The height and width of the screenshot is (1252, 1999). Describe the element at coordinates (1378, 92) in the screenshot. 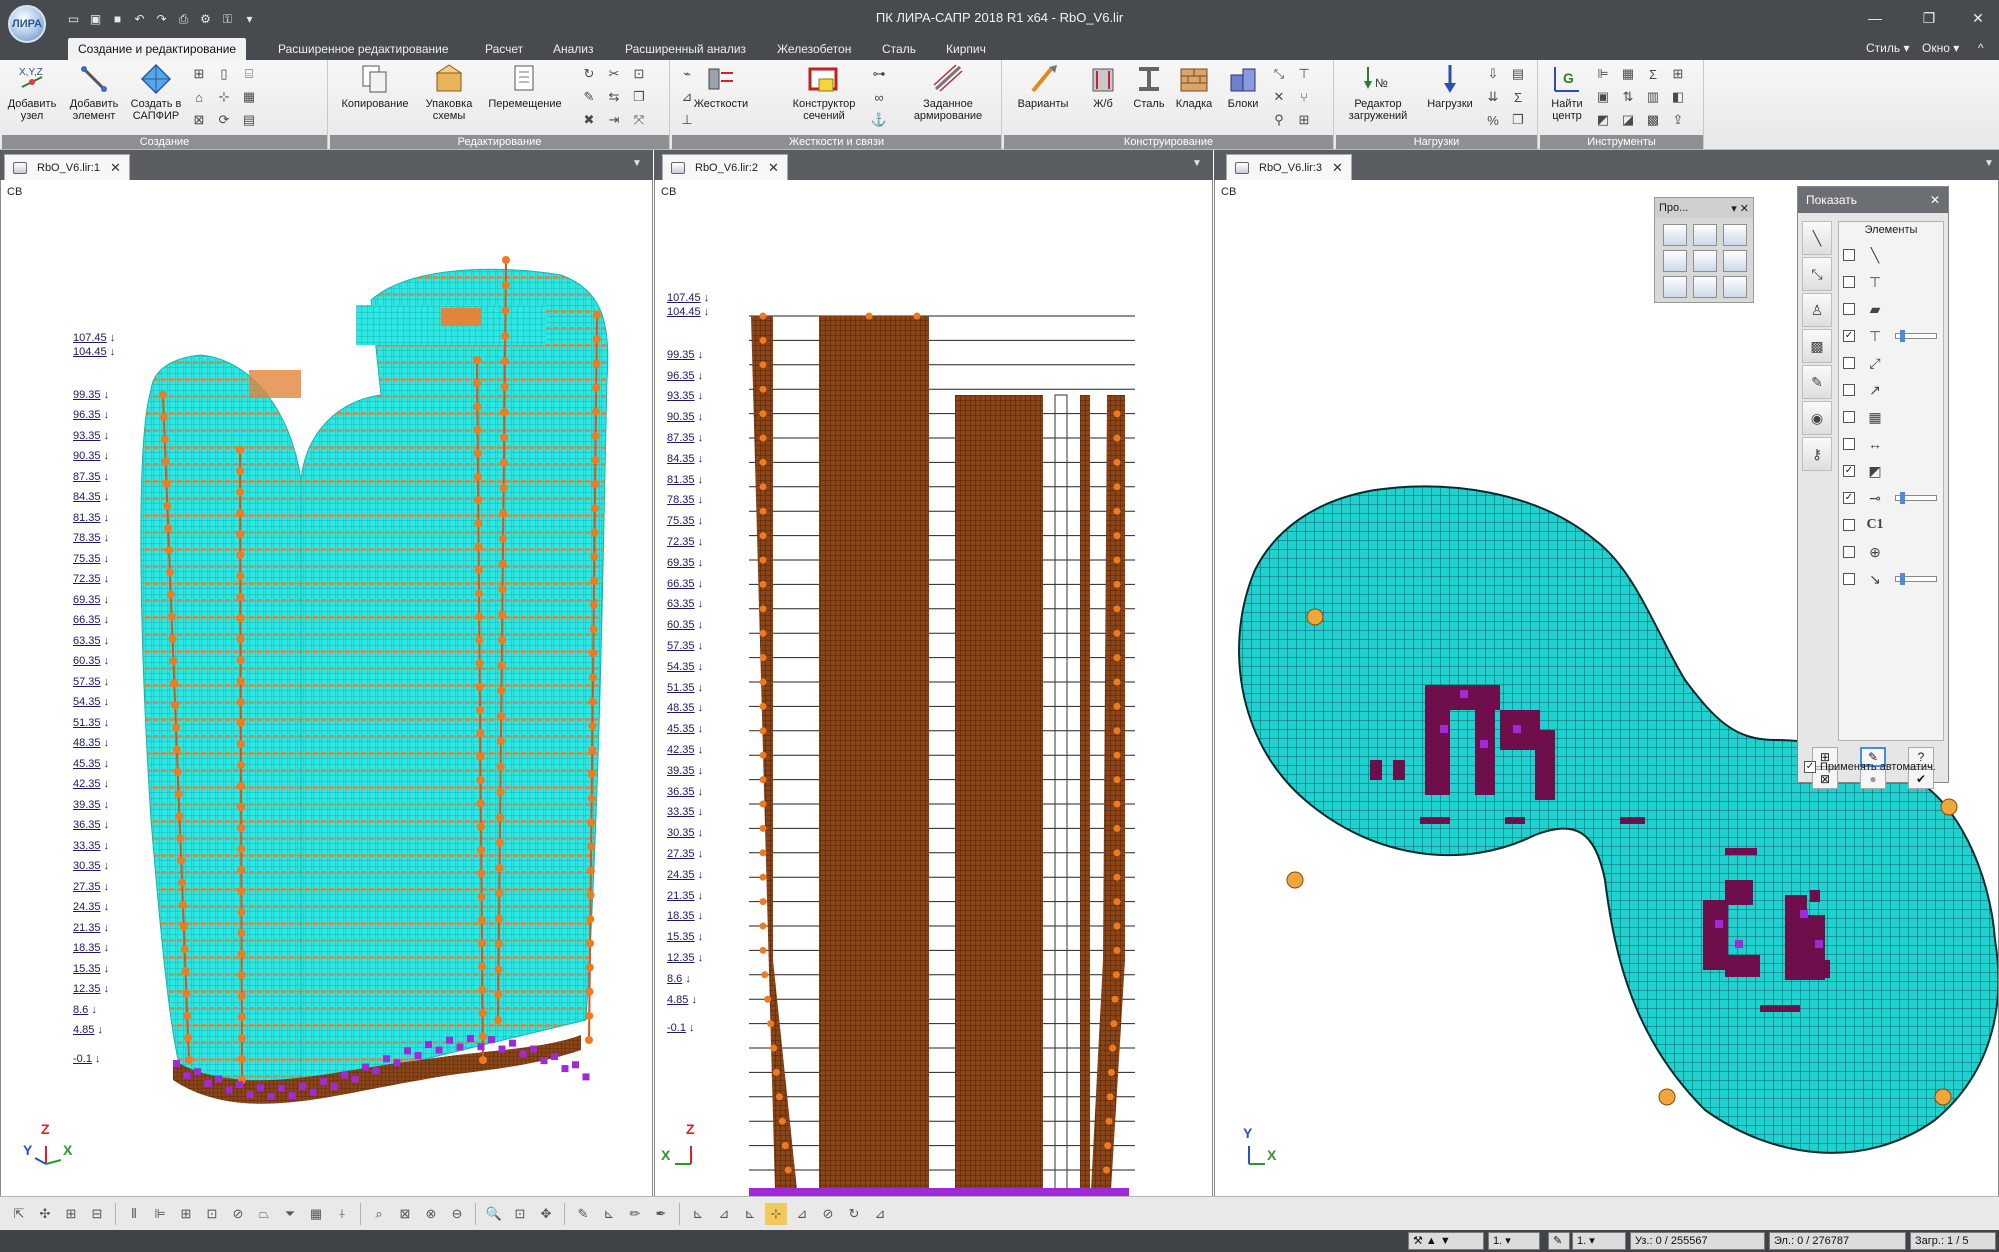

I see `load-editor-button: № Редактор загружений` at that location.